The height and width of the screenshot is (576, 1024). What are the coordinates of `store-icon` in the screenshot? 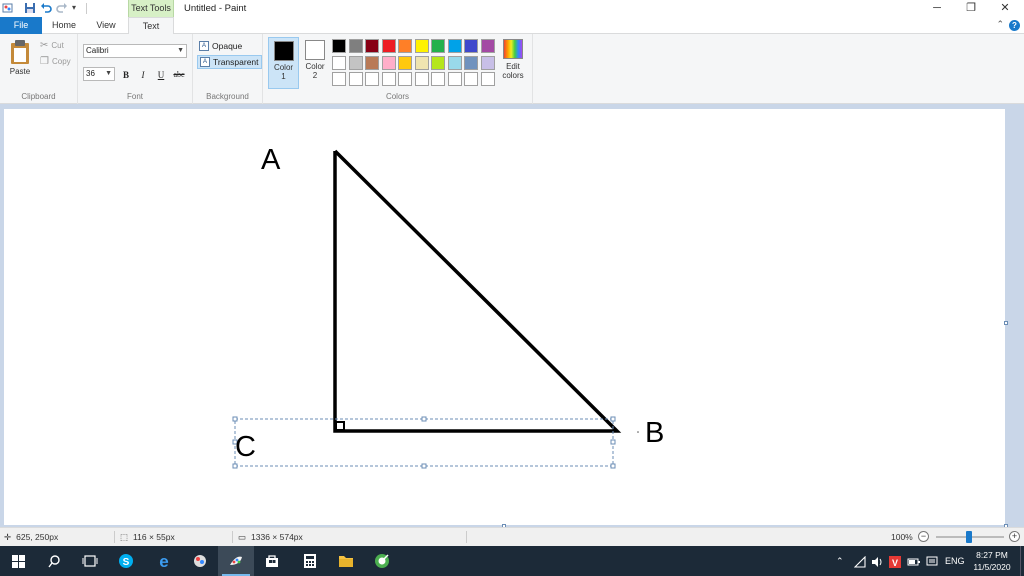 It's located at (272, 561).